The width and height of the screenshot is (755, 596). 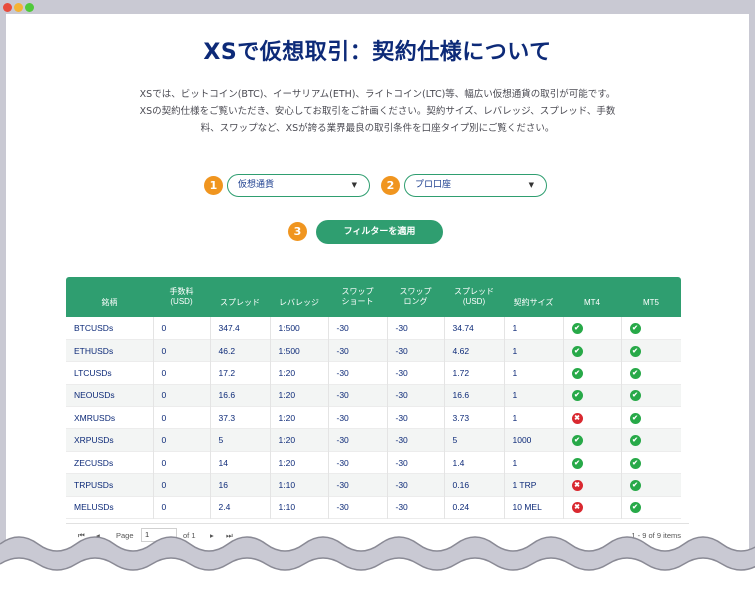 I want to click on col-header-leverage: レバレッジ, so click(x=299, y=297).